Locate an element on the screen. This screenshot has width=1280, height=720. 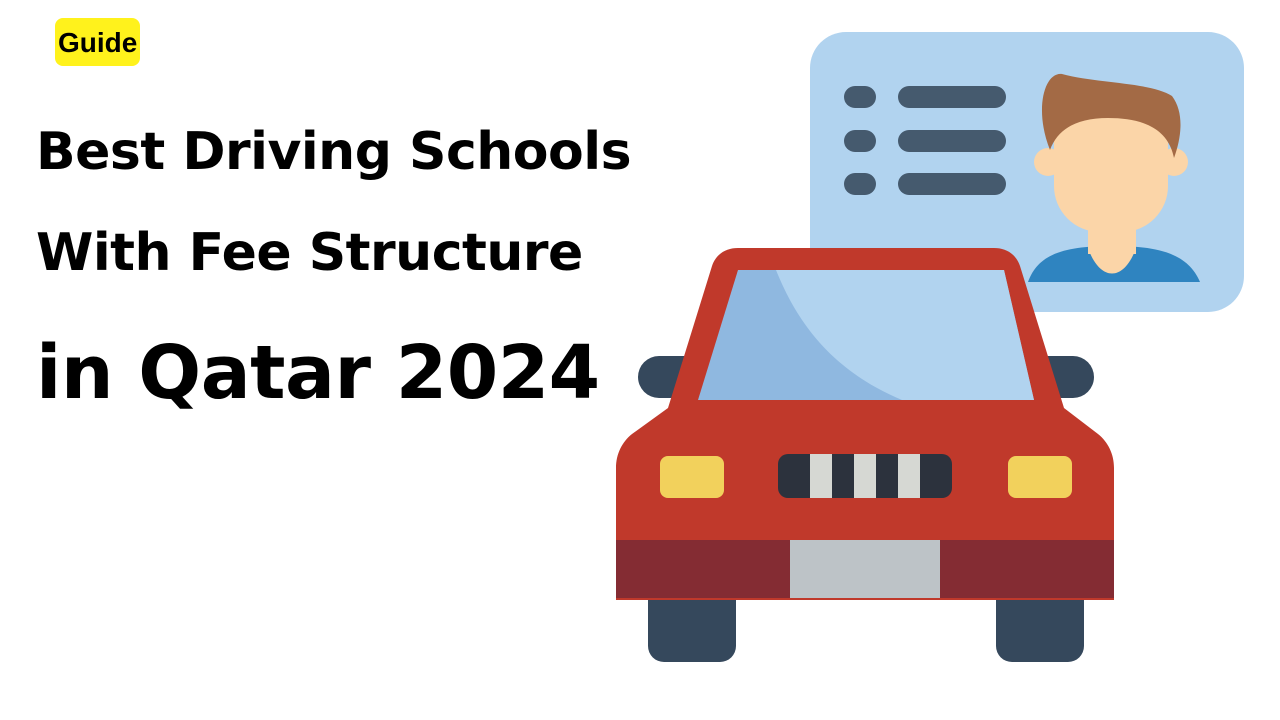
guide-badge: Guide is located at coordinates (98, 42).